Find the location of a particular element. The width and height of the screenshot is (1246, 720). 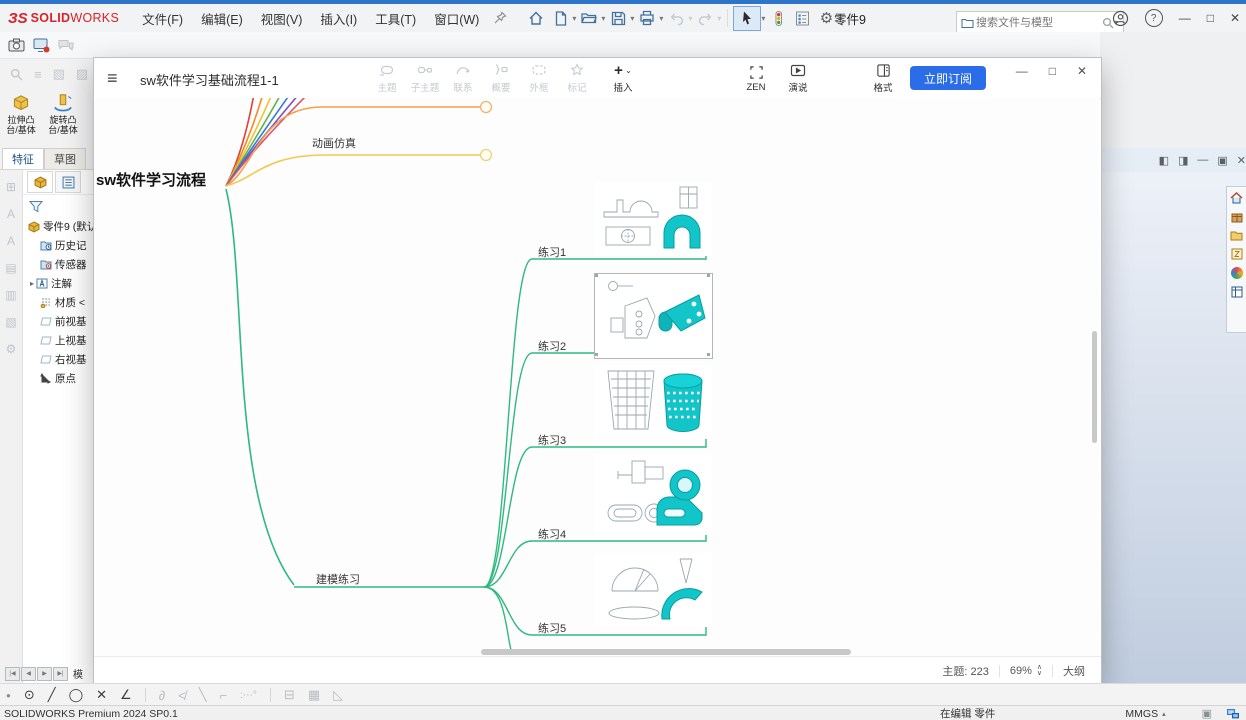

prev-tab-button: ◀ is located at coordinates (28, 673).